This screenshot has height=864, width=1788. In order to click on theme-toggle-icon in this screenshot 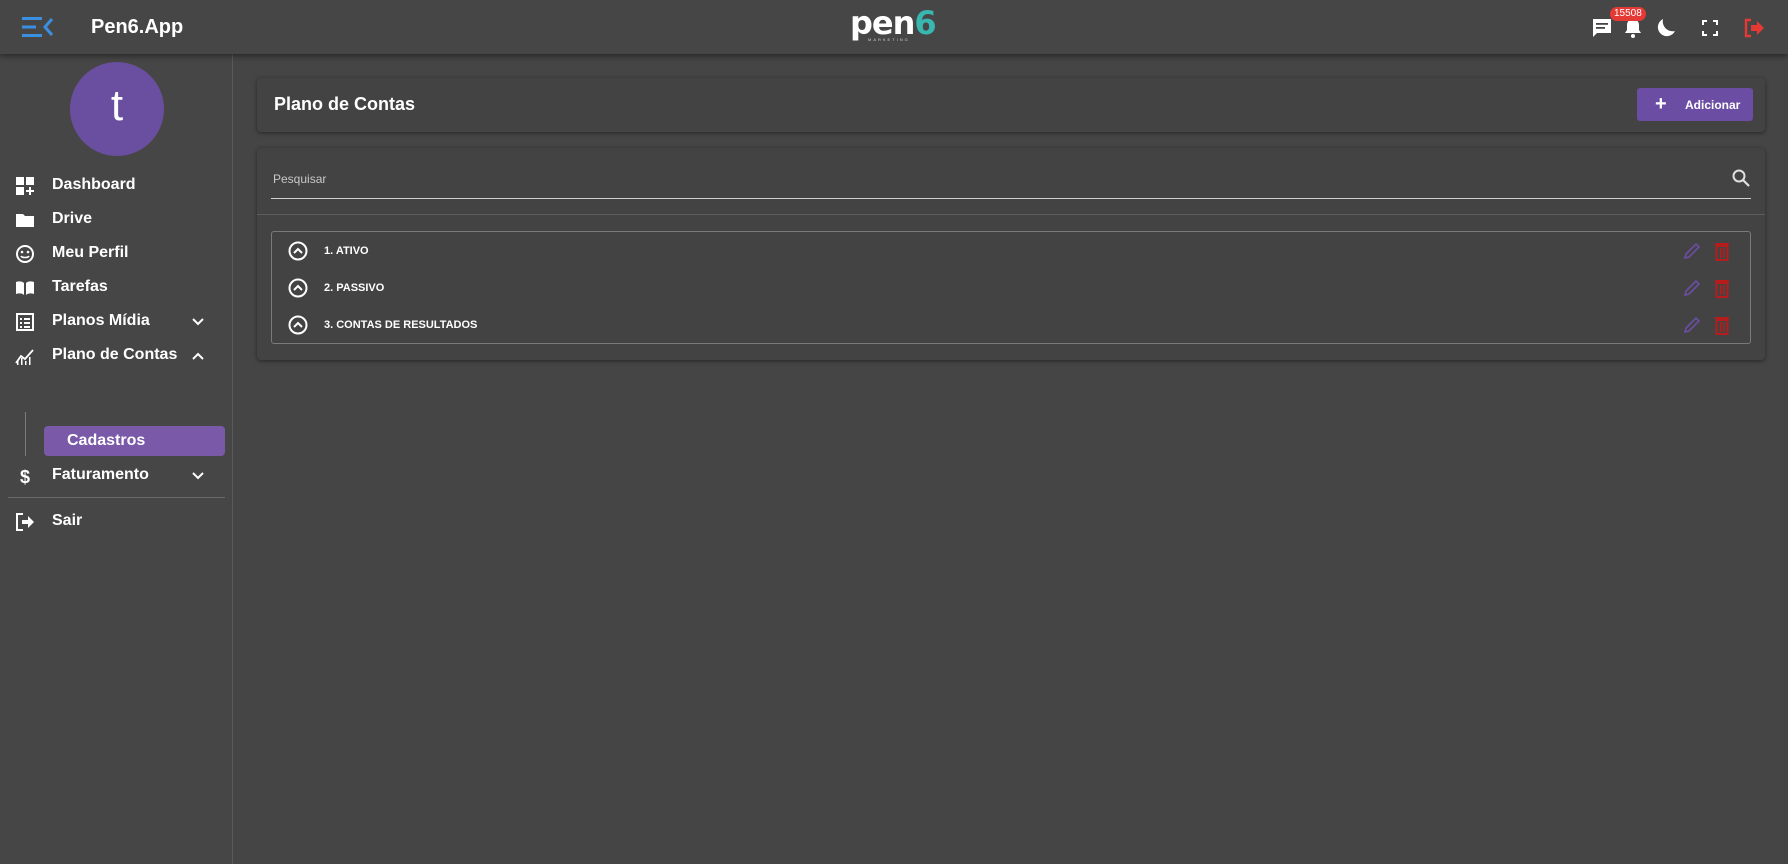, I will do `click(1666, 28)`.